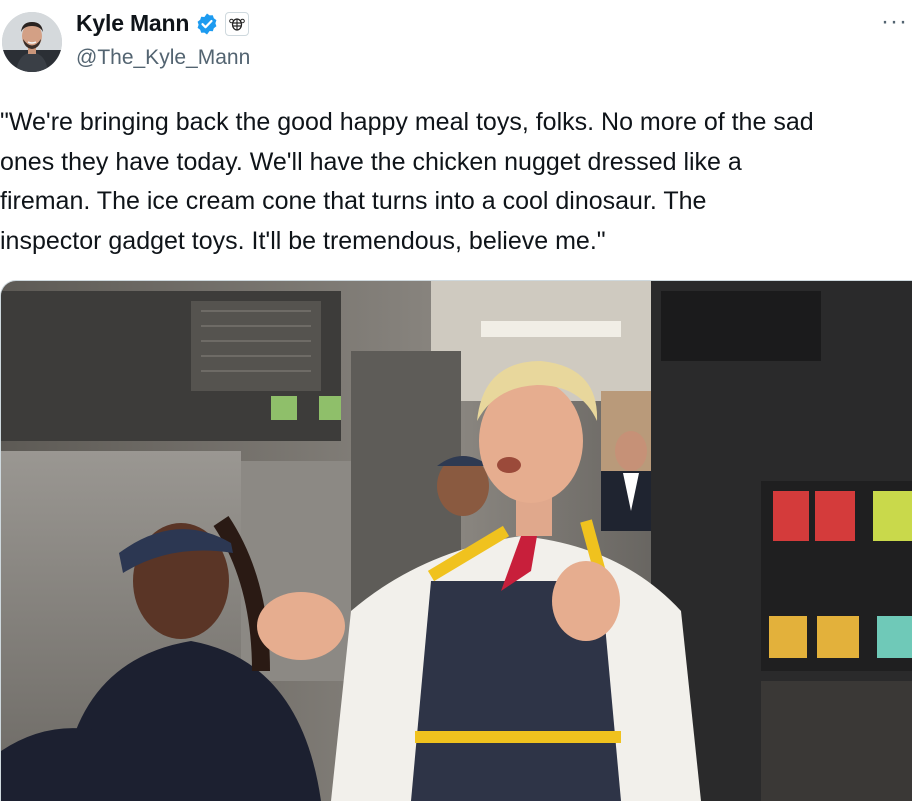  I want to click on avatar-photo, so click(32, 42).